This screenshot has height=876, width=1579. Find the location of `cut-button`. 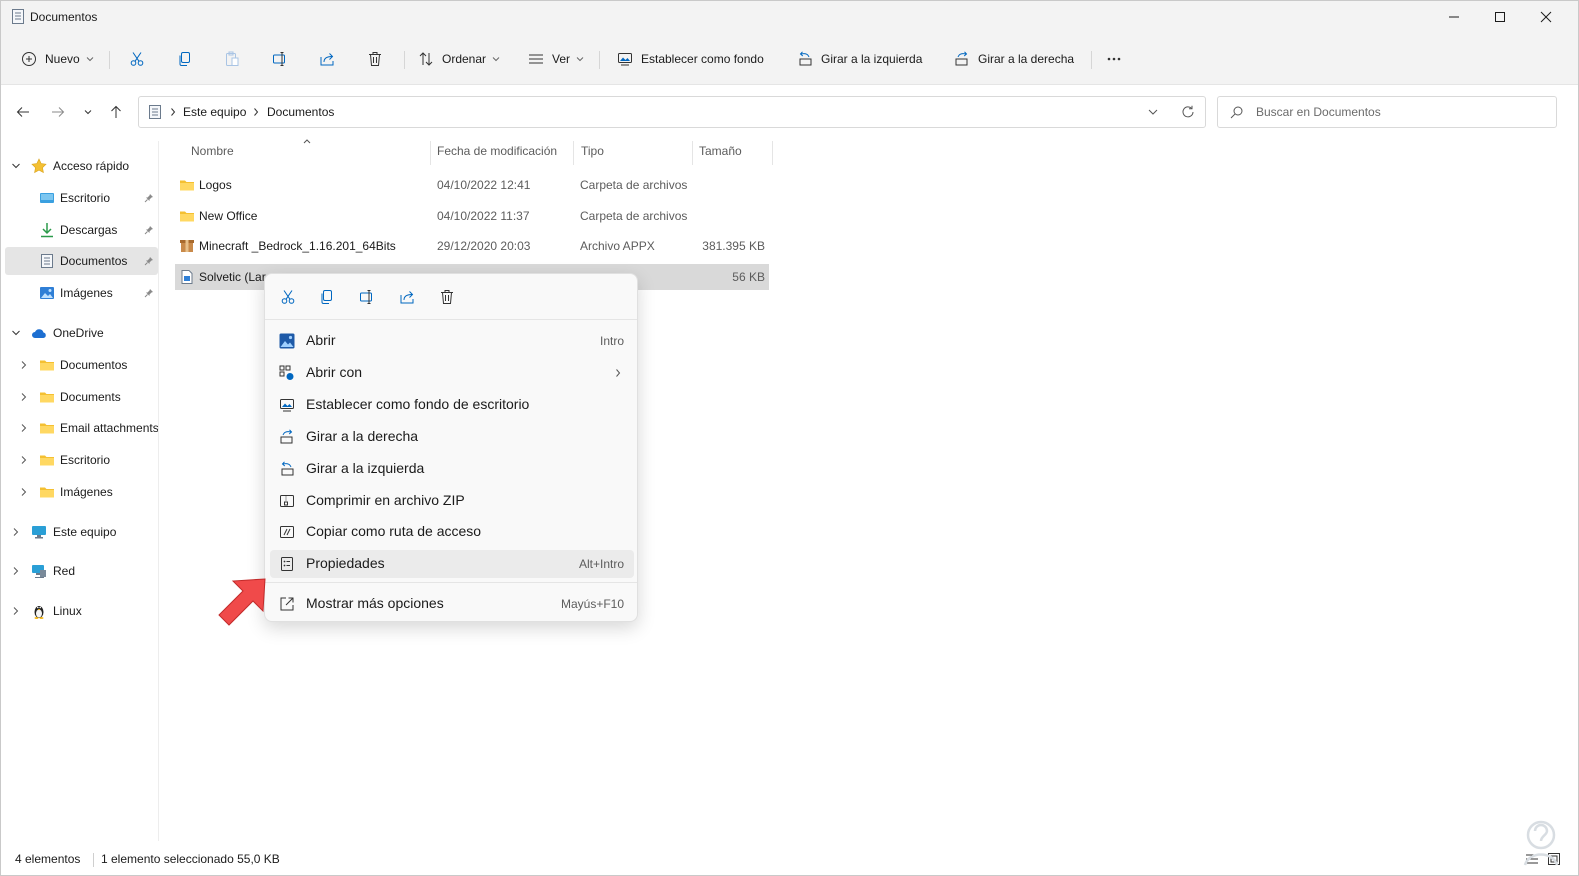

cut-button is located at coordinates (137, 59).